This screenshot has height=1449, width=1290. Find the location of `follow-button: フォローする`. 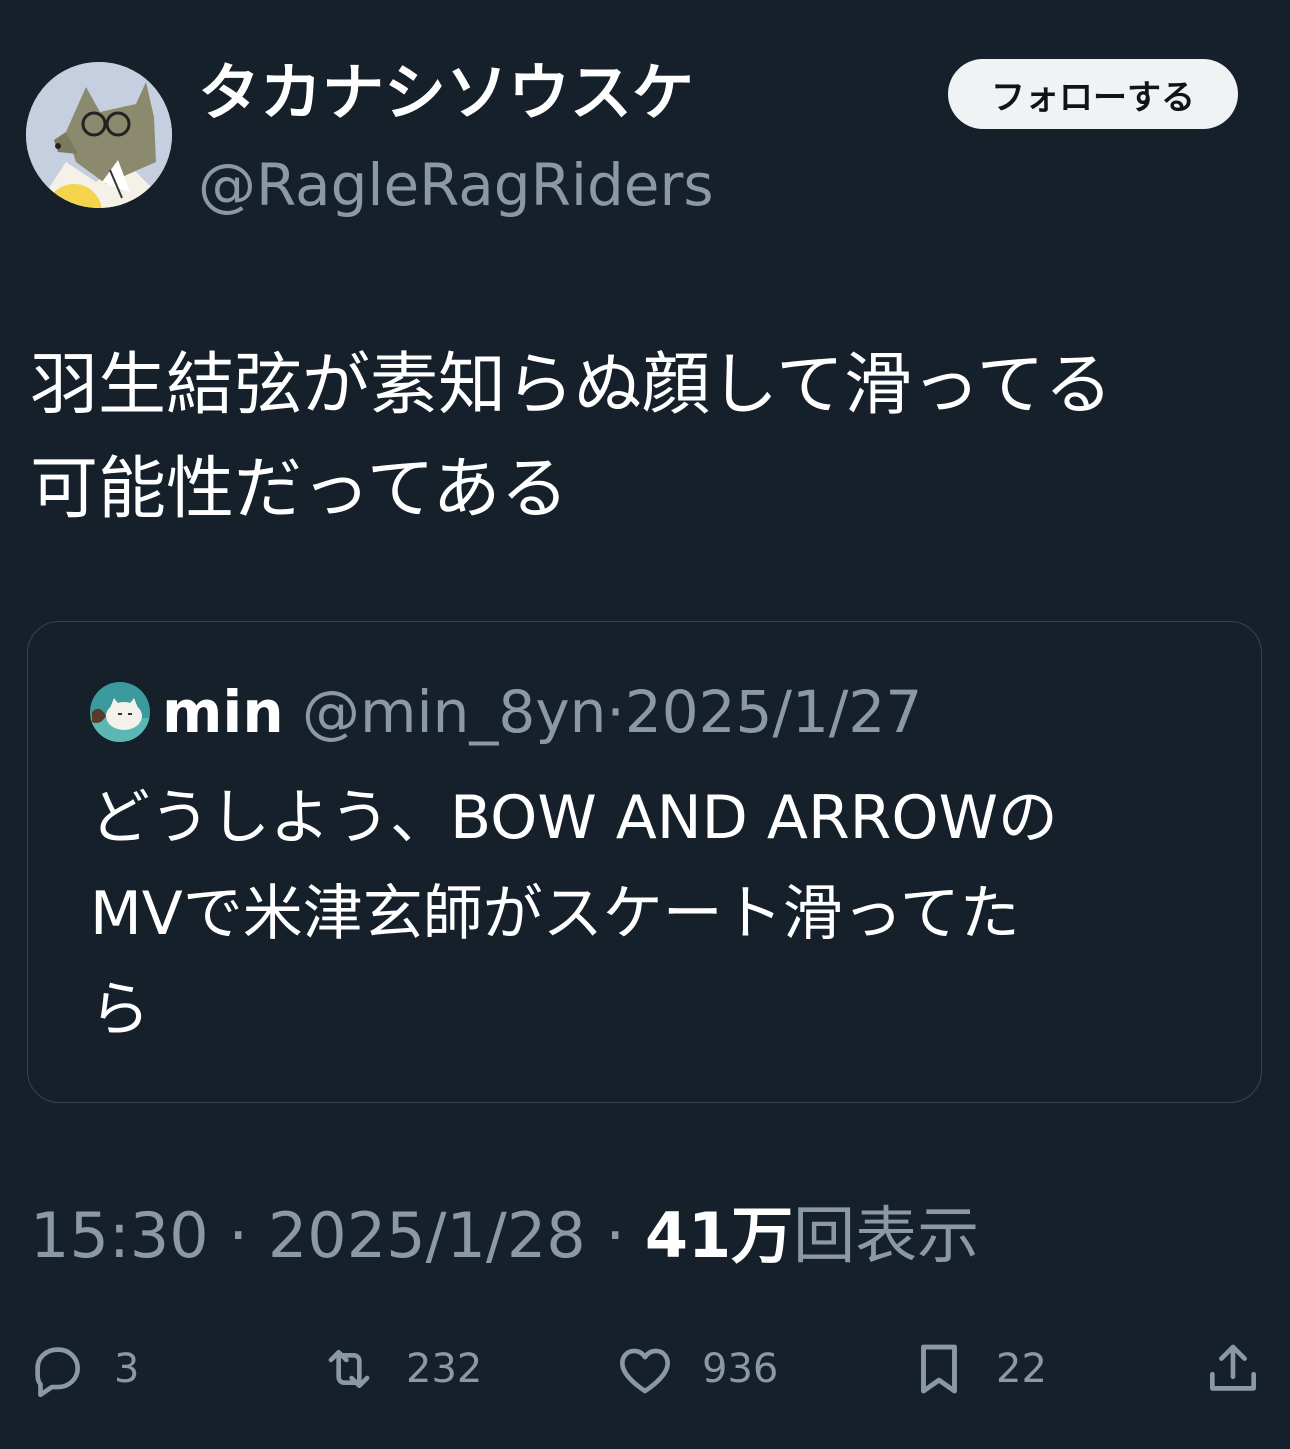

follow-button: フォローする is located at coordinates (1093, 94).